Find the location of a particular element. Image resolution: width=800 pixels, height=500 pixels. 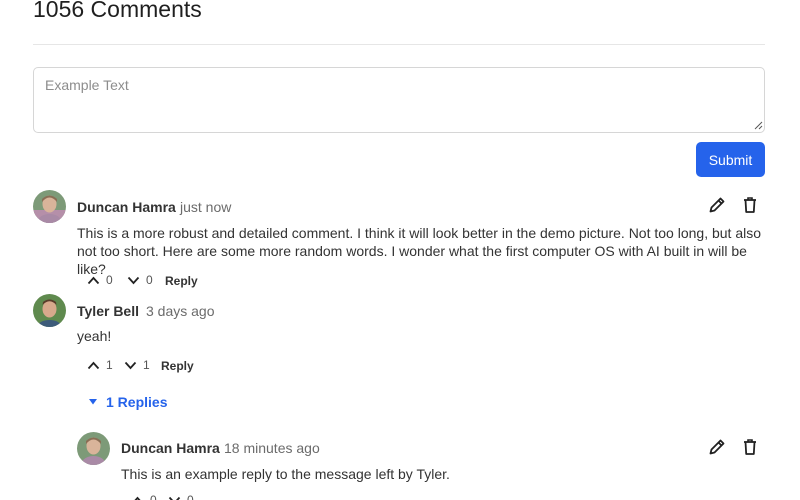

comment-text: yeah! is located at coordinates (94, 336).